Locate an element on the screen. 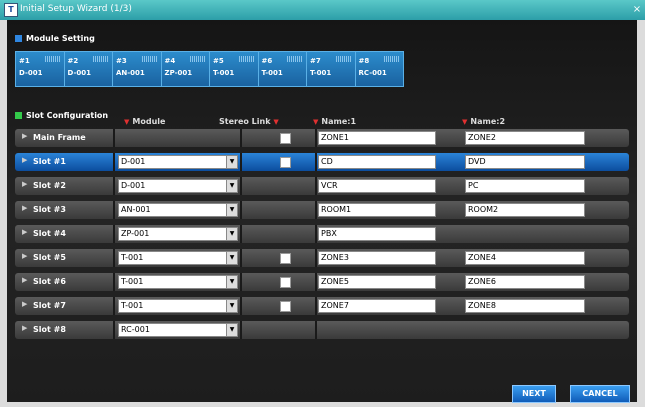  module-name: AN-001 is located at coordinates (130, 73).